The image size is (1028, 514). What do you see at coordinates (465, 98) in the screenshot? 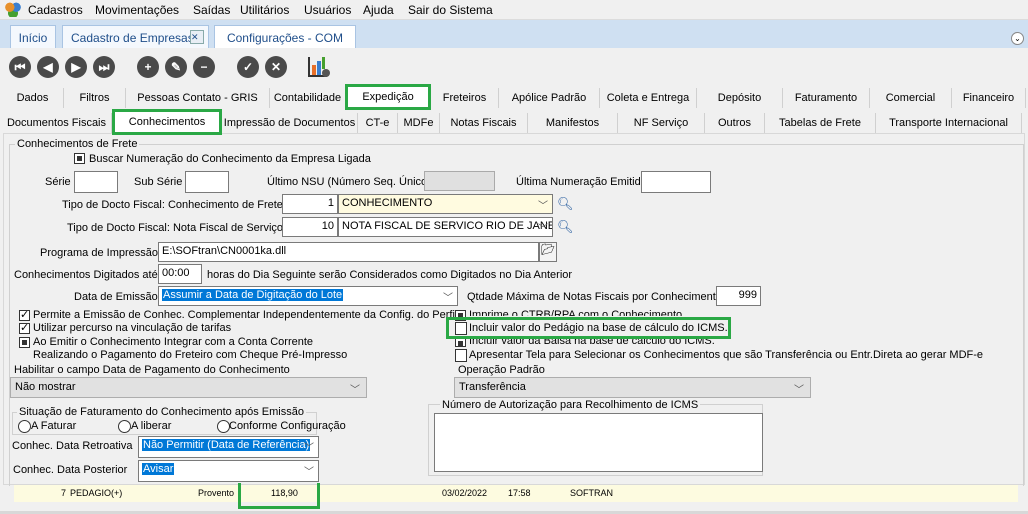
I see `tab-freteiros: Freteiros` at bounding box center [465, 98].